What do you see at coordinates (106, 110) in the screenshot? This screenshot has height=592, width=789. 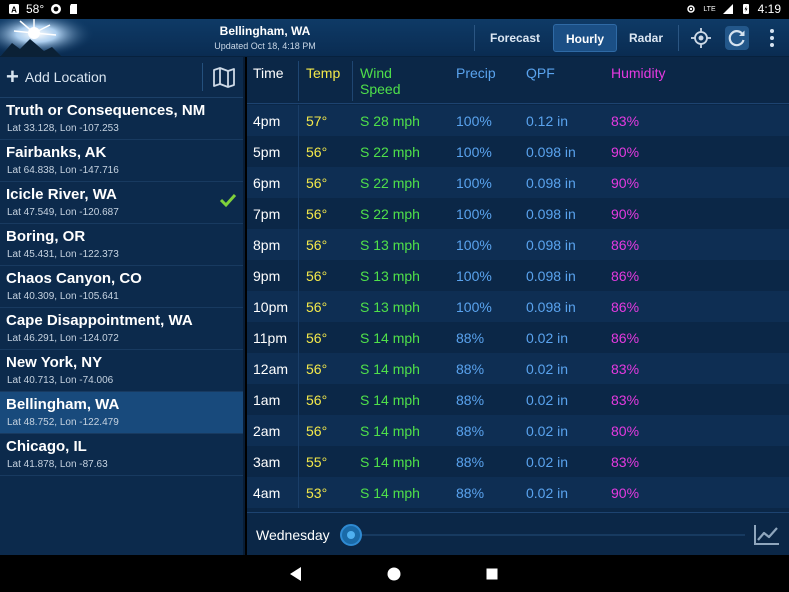 I see `location-name: Truth or Consequences, NM` at bounding box center [106, 110].